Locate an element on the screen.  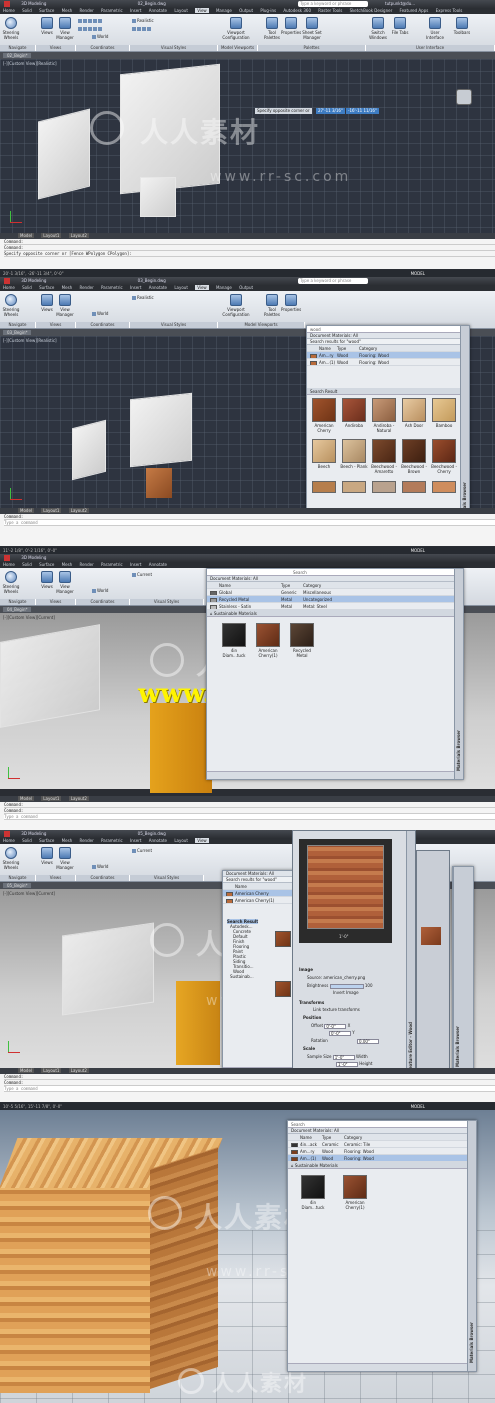
column-name: Name is located at coordinates (225, 585).